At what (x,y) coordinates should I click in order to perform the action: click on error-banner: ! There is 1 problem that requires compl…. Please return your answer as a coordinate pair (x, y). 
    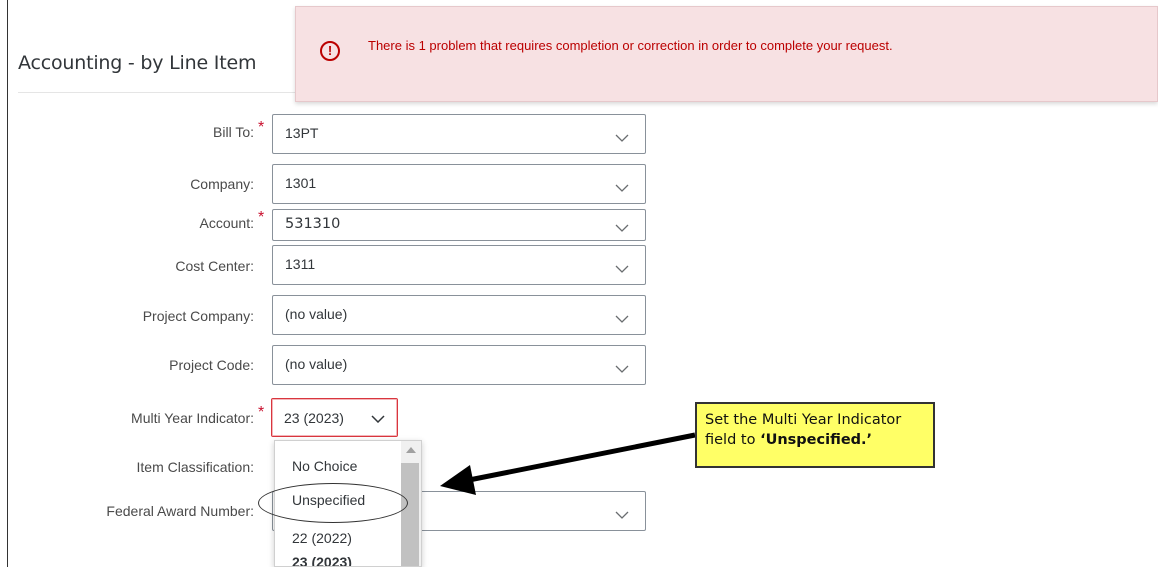
    Looking at the image, I should click on (726, 54).